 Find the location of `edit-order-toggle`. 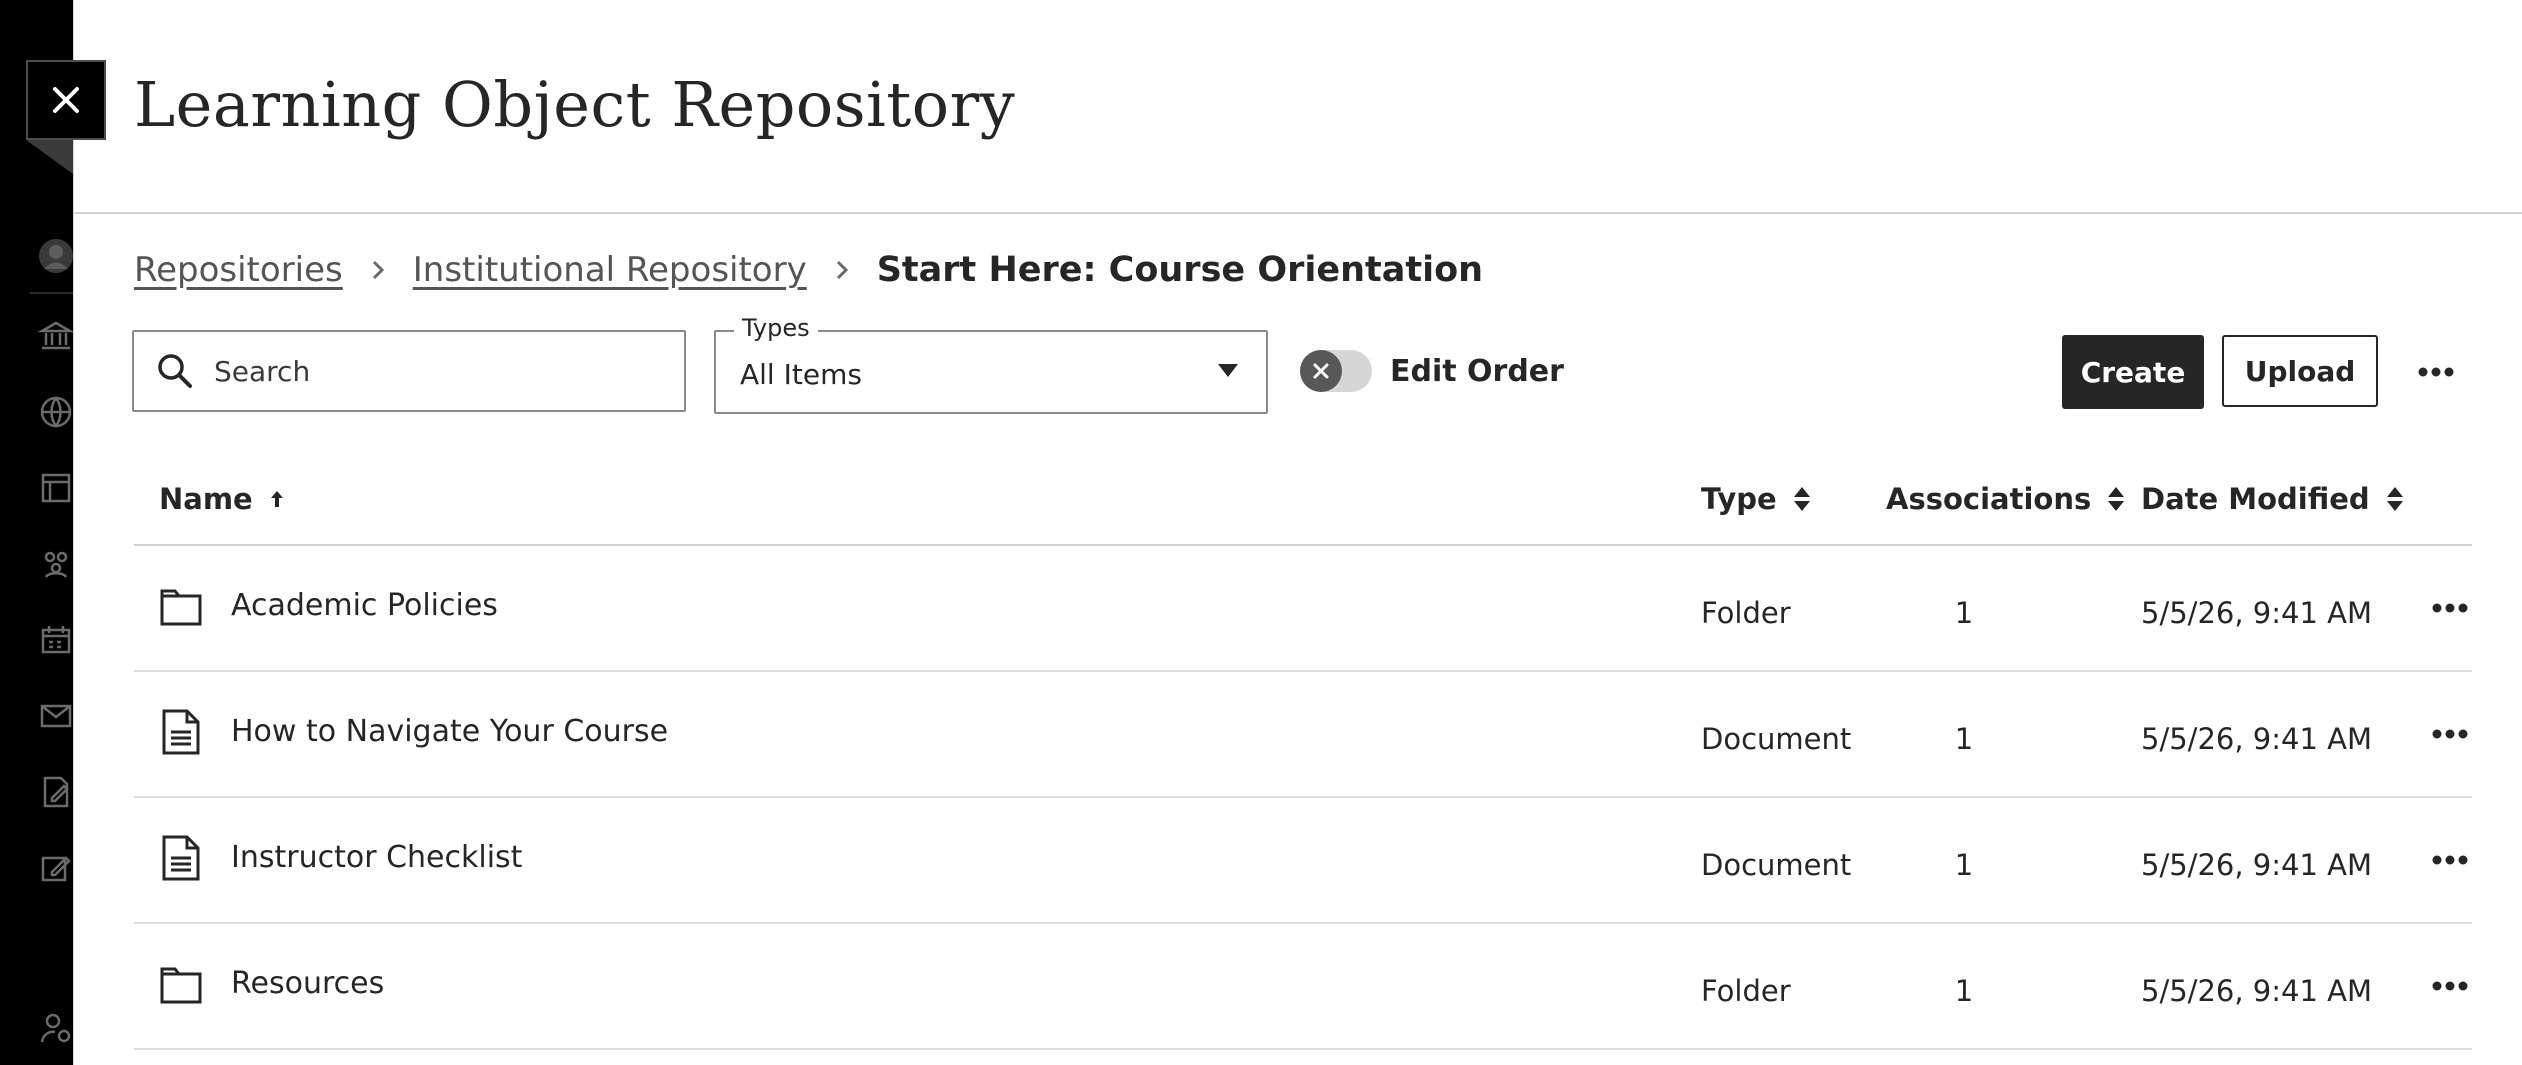

edit-order-toggle is located at coordinates (1336, 371).